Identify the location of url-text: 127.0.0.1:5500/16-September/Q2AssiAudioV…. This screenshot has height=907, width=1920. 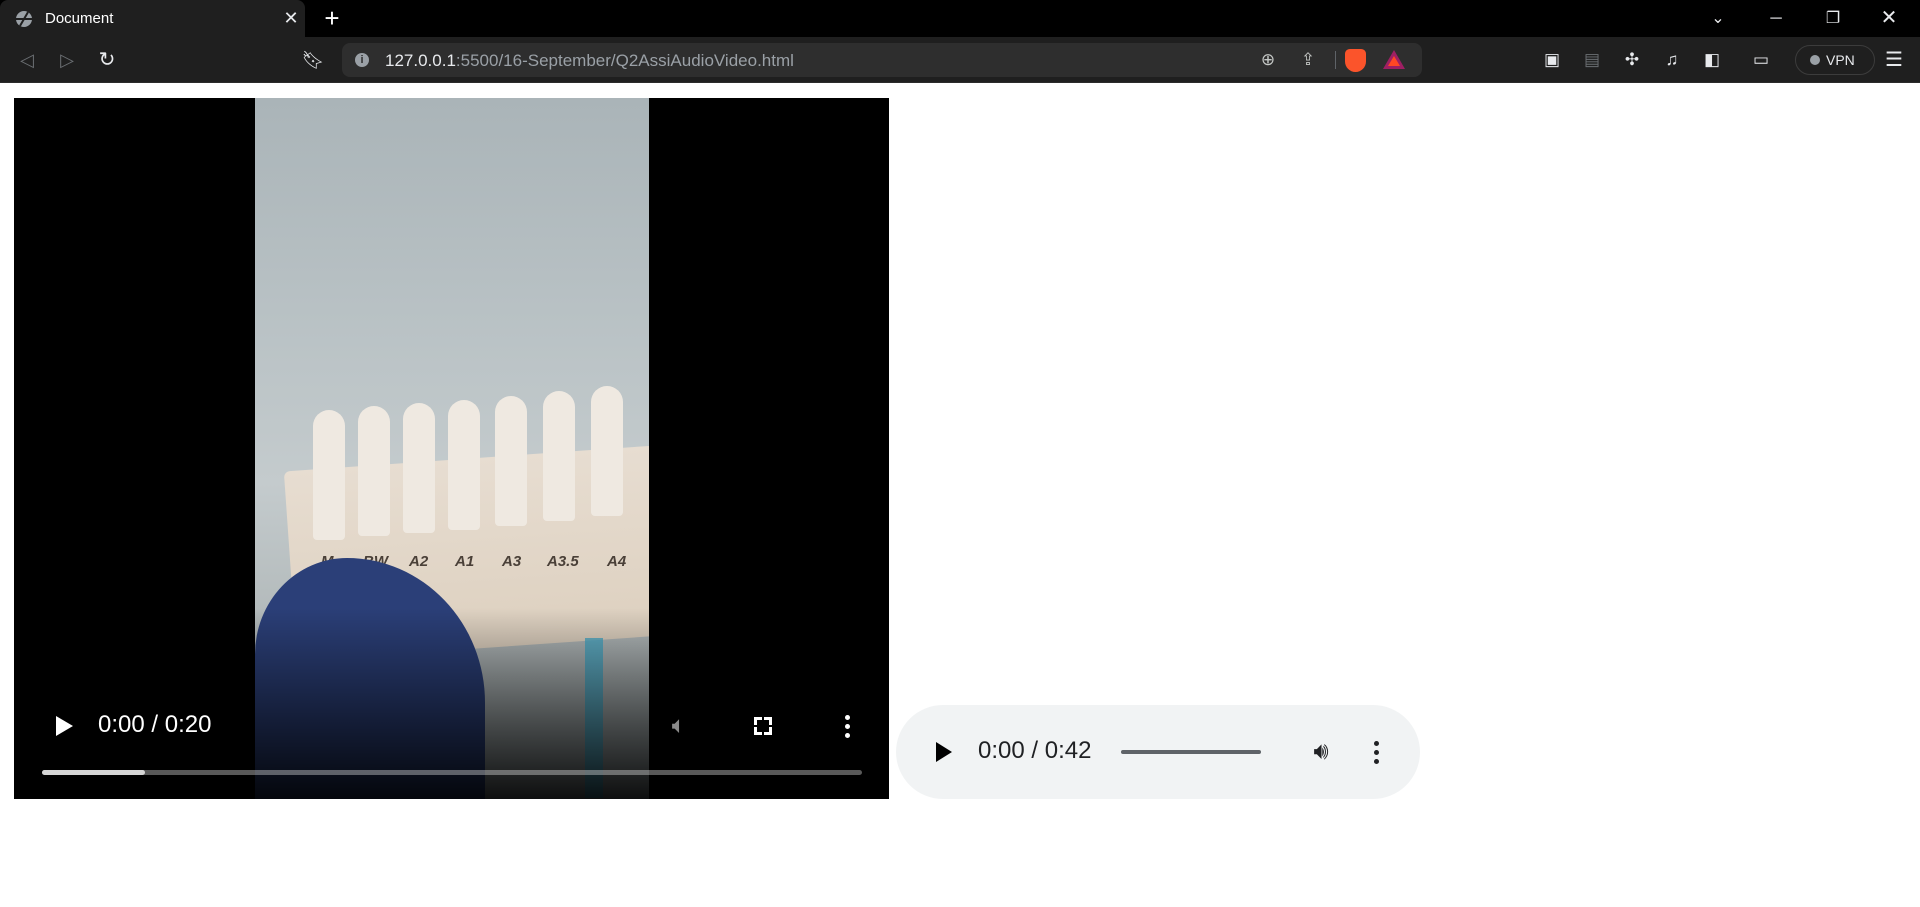
(589, 61).